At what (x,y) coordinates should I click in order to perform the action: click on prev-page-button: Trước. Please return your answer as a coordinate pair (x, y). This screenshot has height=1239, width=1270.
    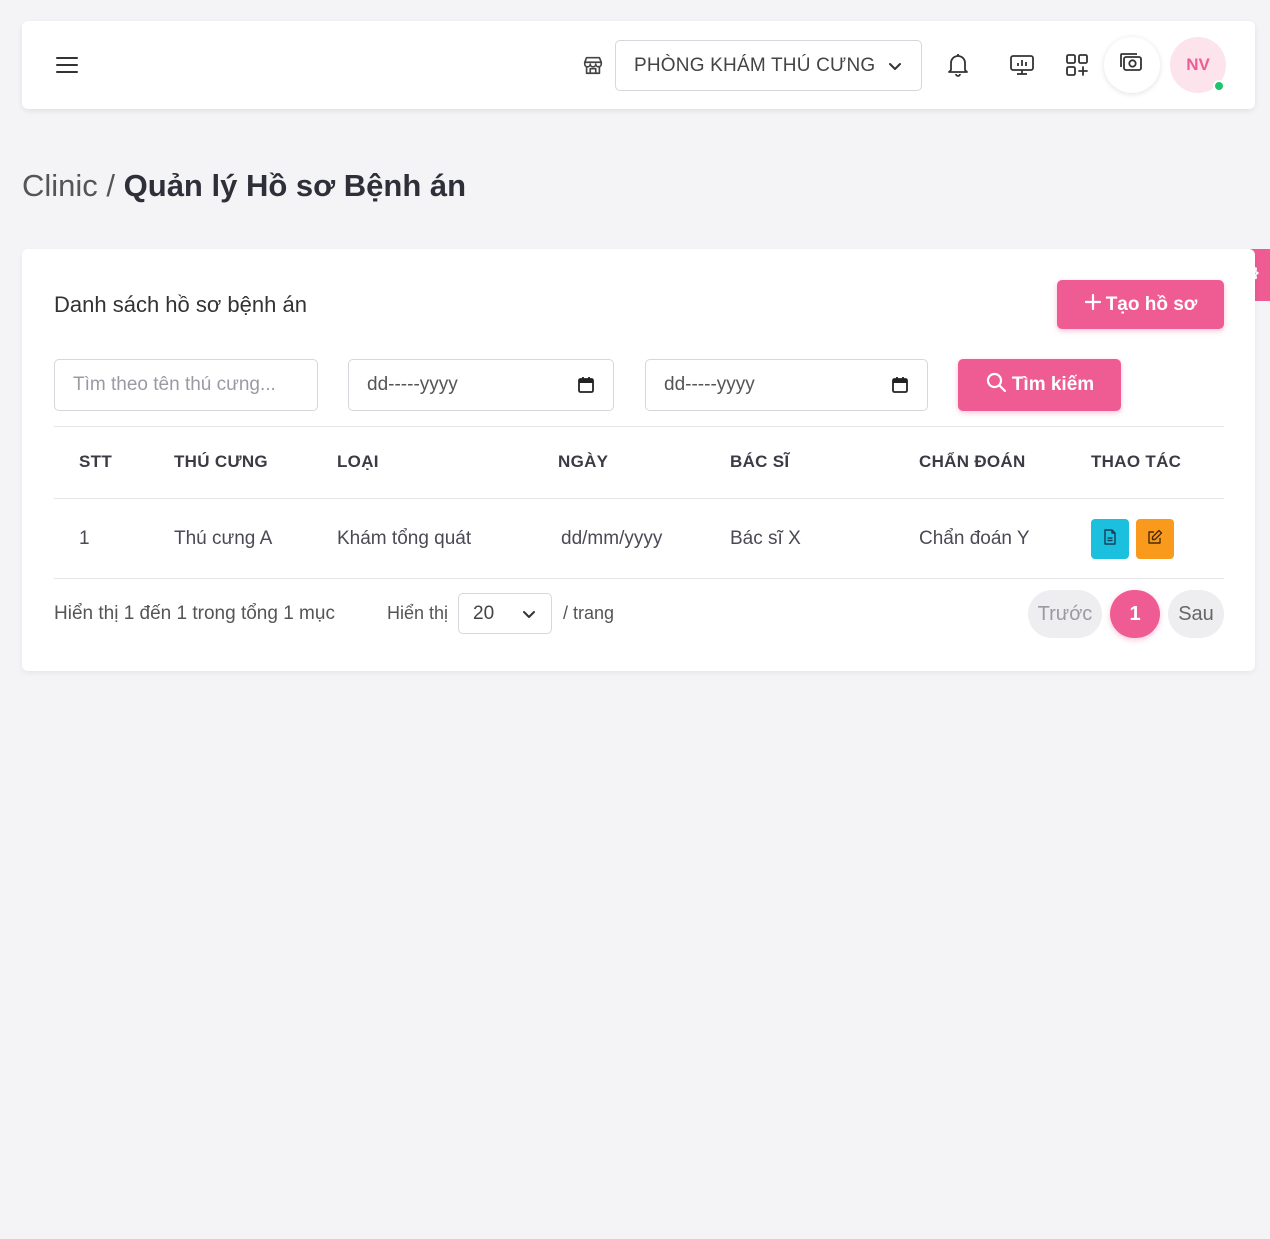
    Looking at the image, I should click on (1065, 614).